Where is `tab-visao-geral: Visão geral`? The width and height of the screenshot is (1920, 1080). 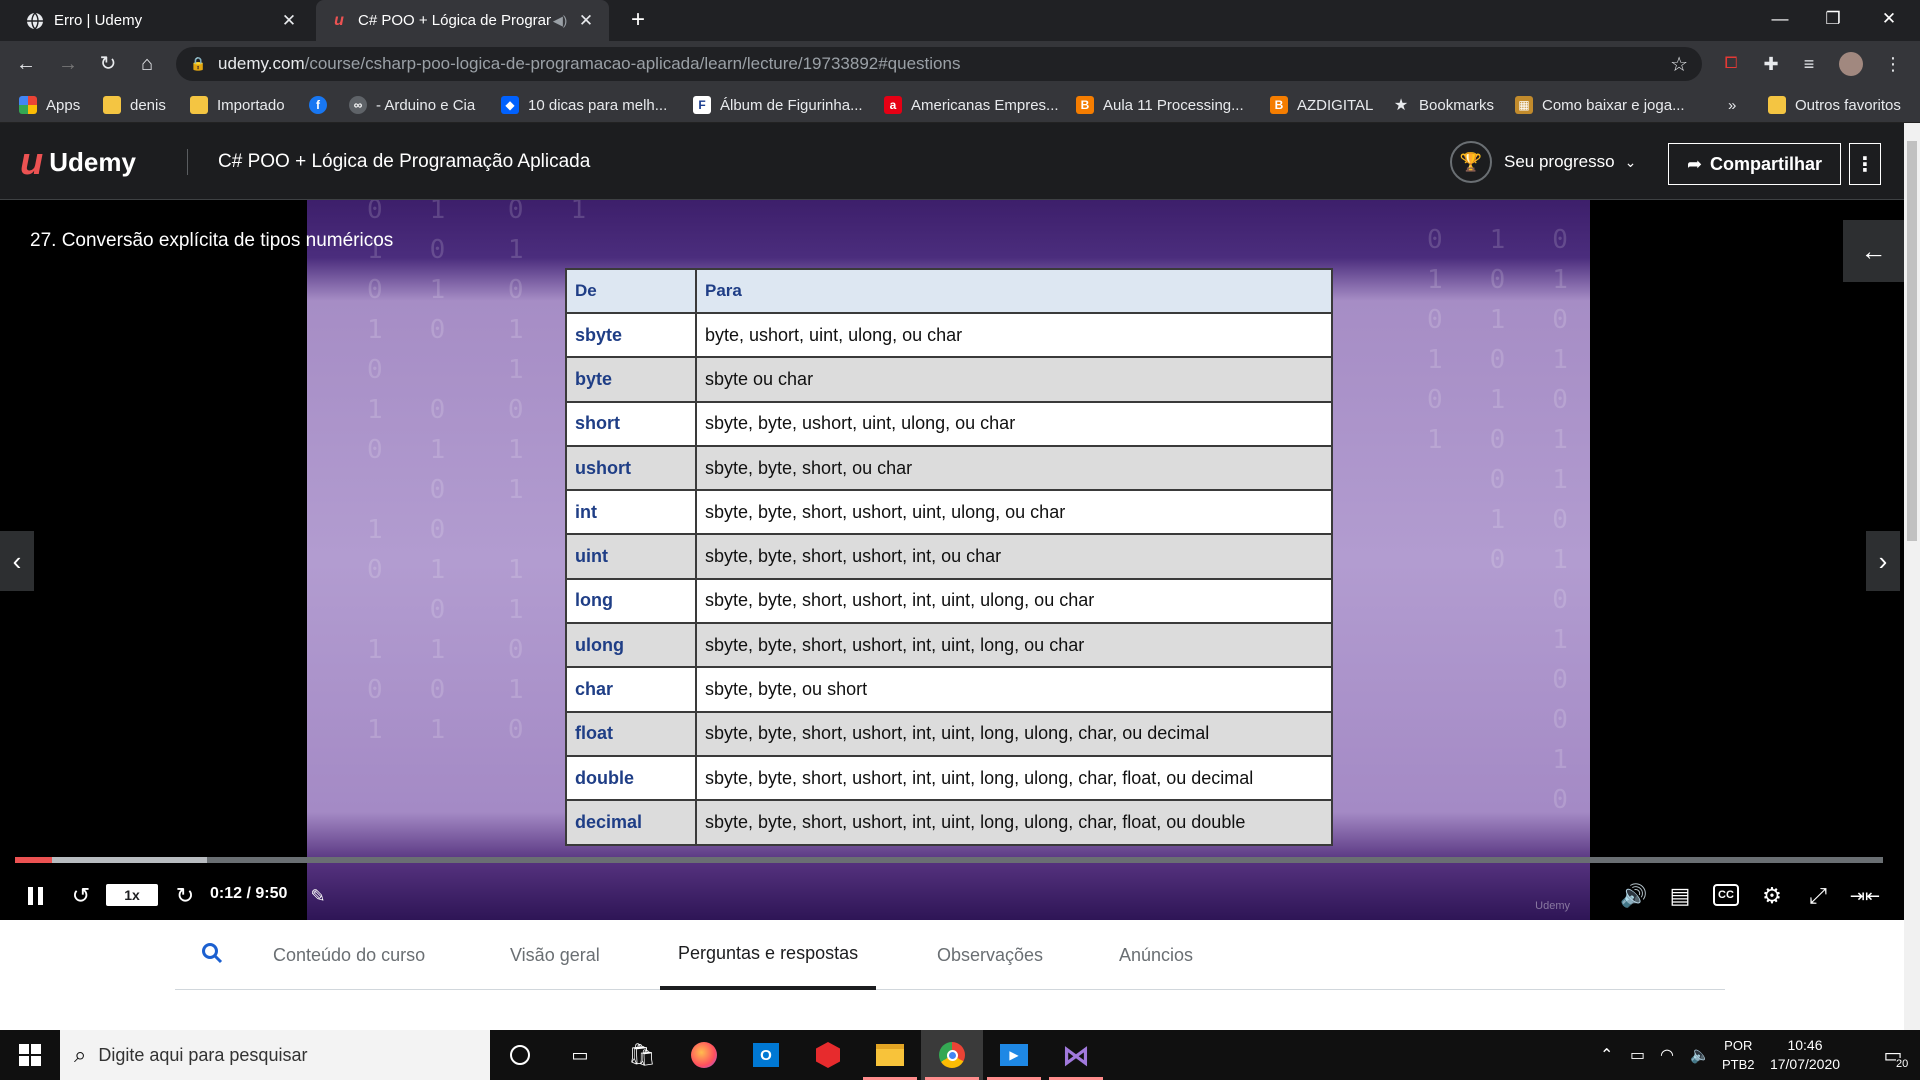 tab-visao-geral: Visão geral is located at coordinates (555, 955).